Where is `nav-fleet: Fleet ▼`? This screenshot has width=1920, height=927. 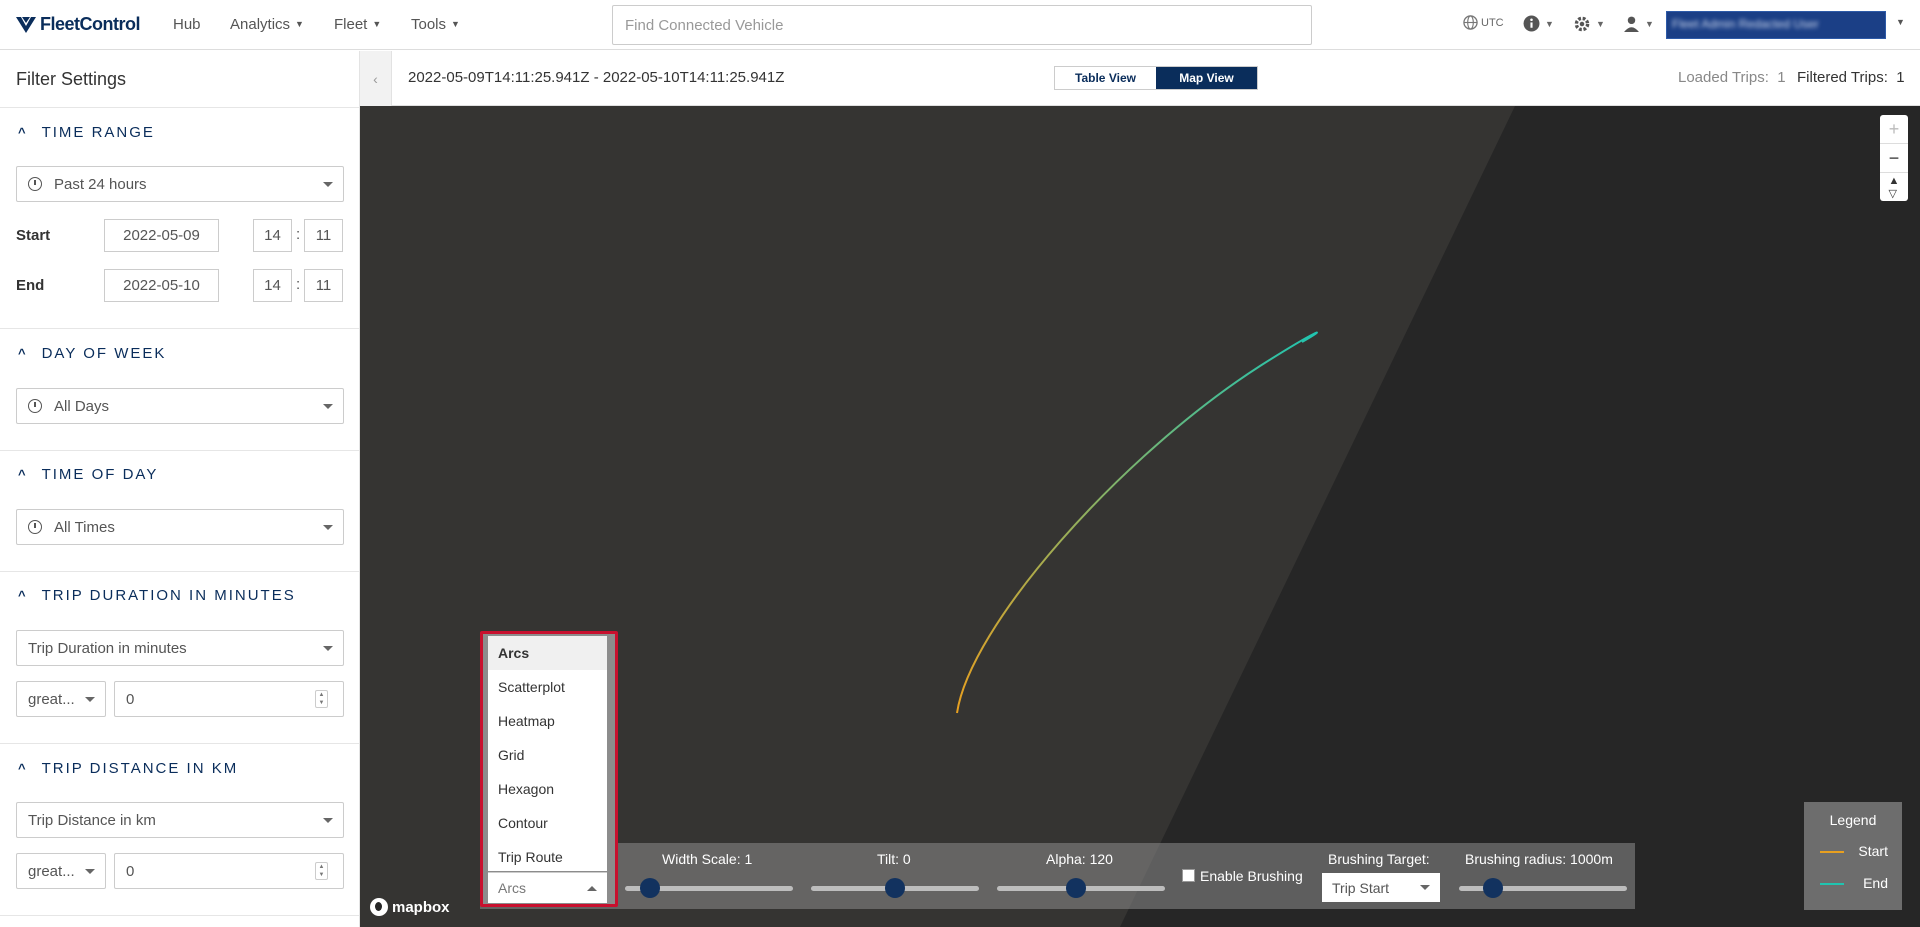 nav-fleet: Fleet ▼ is located at coordinates (357, 24).